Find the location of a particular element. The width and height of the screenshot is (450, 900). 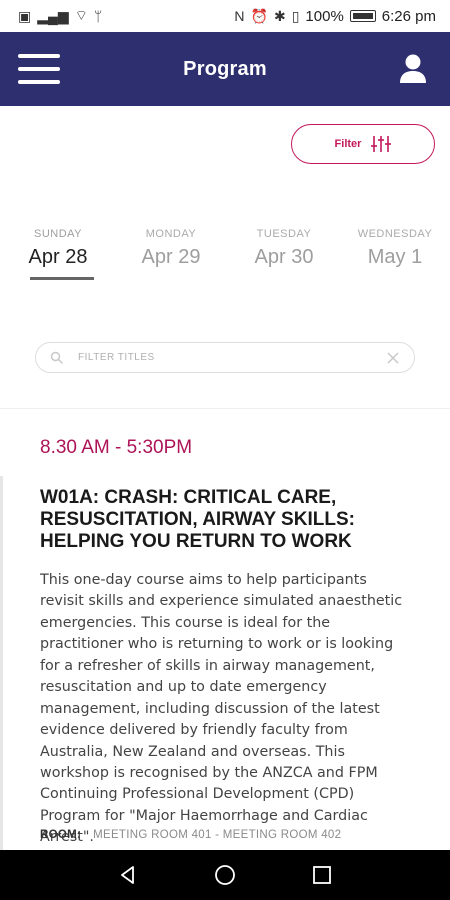

hamburger-icon is located at coordinates (39, 69).